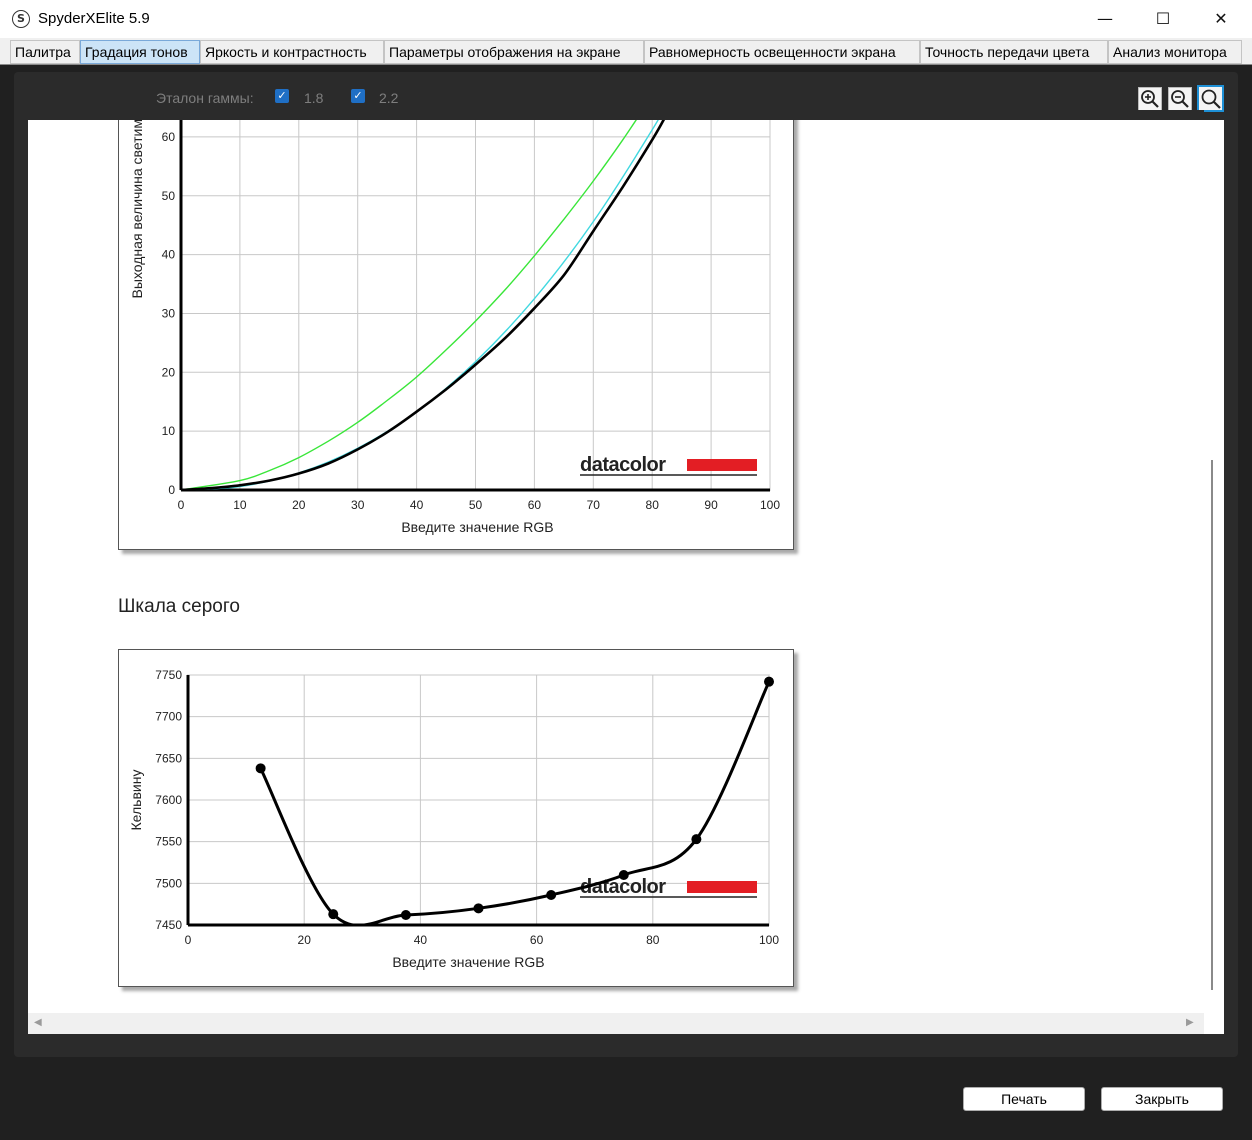 This screenshot has height=1140, width=1252. What do you see at coordinates (168, 758) in the screenshot?
I see `chart2-y-tick-label: 7650` at bounding box center [168, 758].